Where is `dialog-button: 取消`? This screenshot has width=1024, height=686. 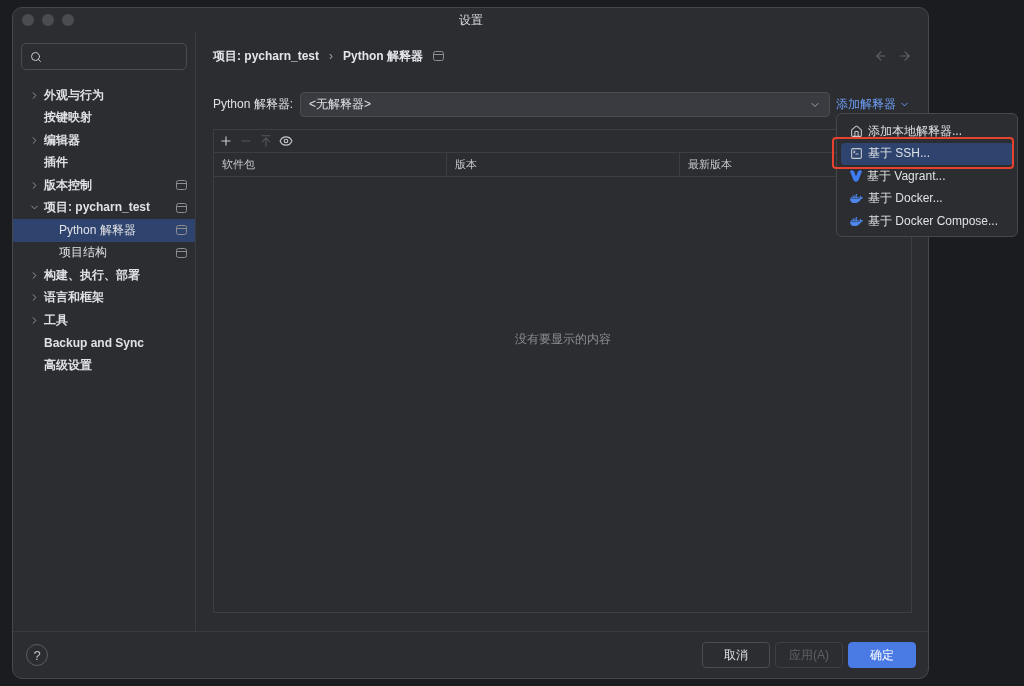 dialog-button: 取消 is located at coordinates (736, 655).